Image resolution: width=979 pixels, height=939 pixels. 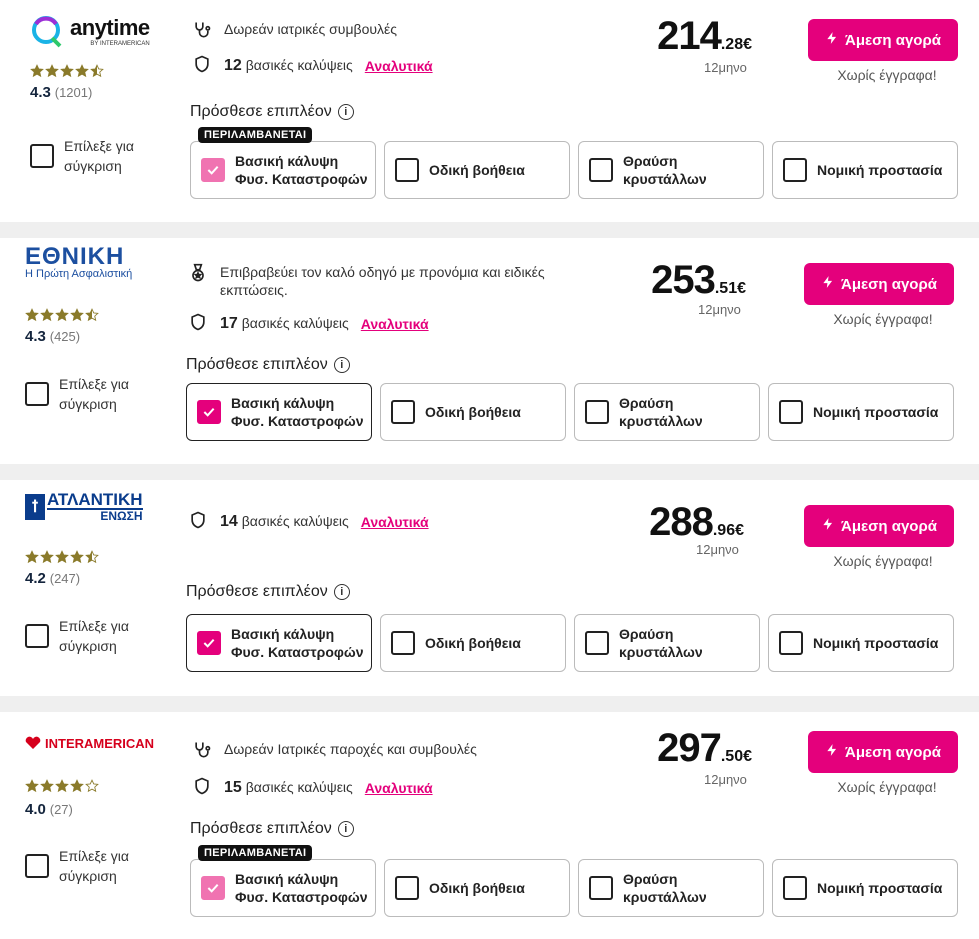 I want to click on coverages-label: βασικές καλύψεις, so click(x=299, y=786).